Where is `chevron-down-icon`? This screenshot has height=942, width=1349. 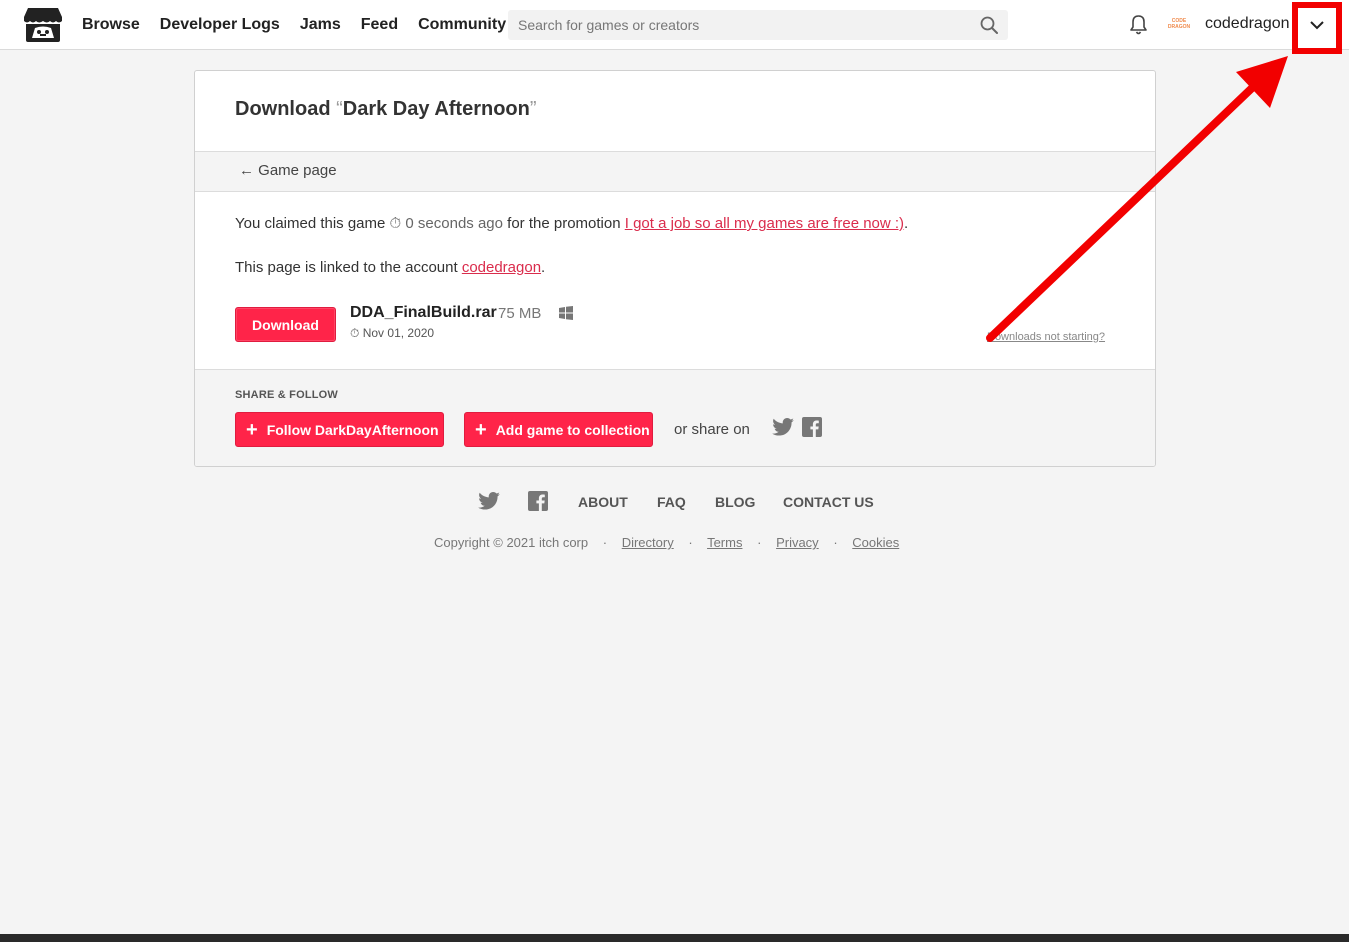
chevron-down-icon is located at coordinates (1317, 25).